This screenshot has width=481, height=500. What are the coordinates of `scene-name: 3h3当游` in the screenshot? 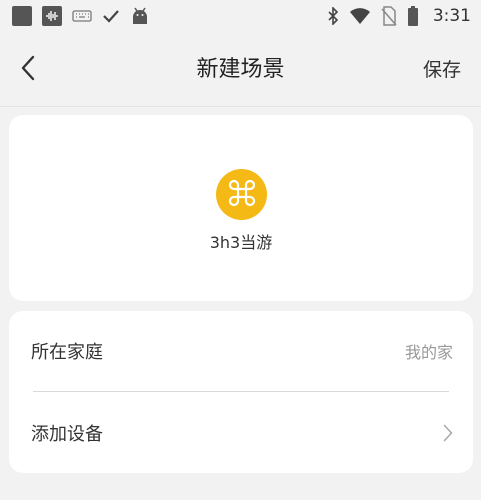 It's located at (241, 242).